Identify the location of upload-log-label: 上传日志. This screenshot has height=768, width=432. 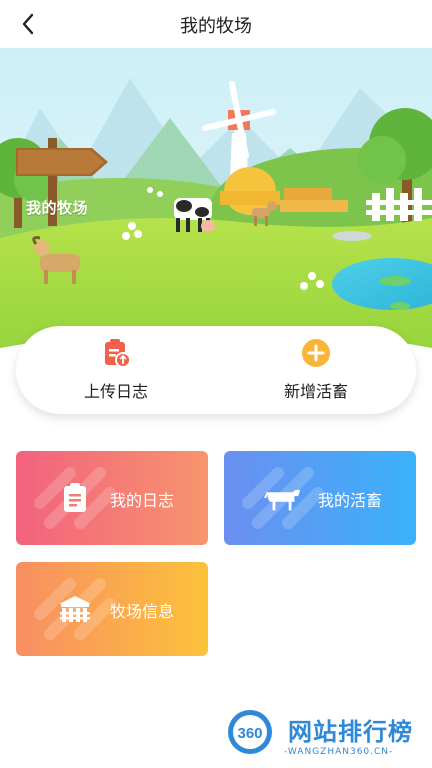
(115, 391).